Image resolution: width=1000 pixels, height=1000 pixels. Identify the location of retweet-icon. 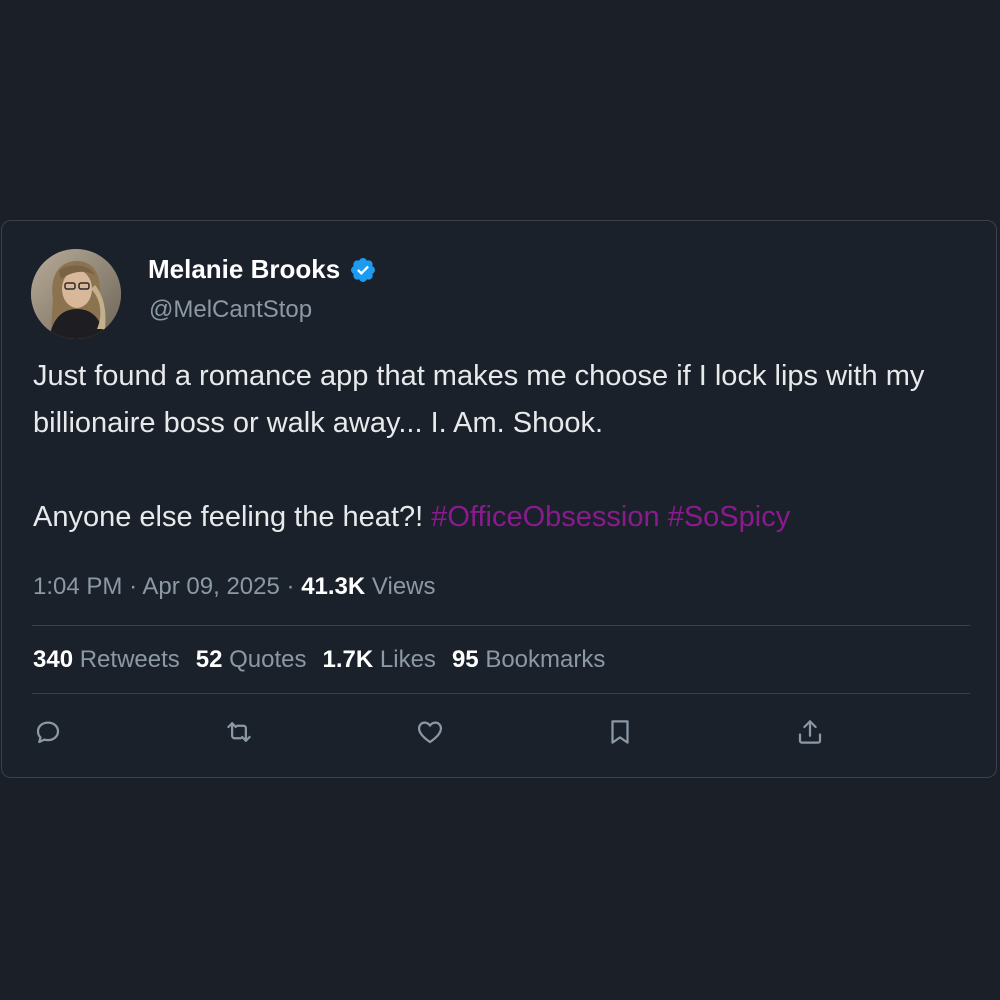
(239, 734).